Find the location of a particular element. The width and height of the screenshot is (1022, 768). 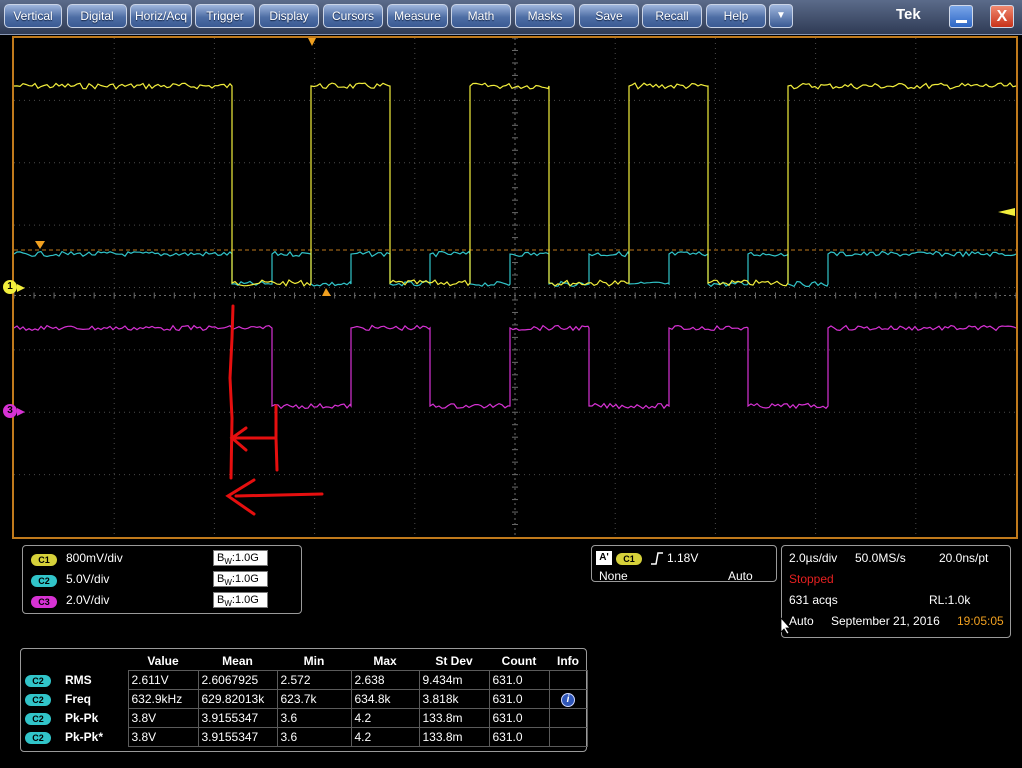

record-length: RL:1.0k is located at coordinates (950, 600).